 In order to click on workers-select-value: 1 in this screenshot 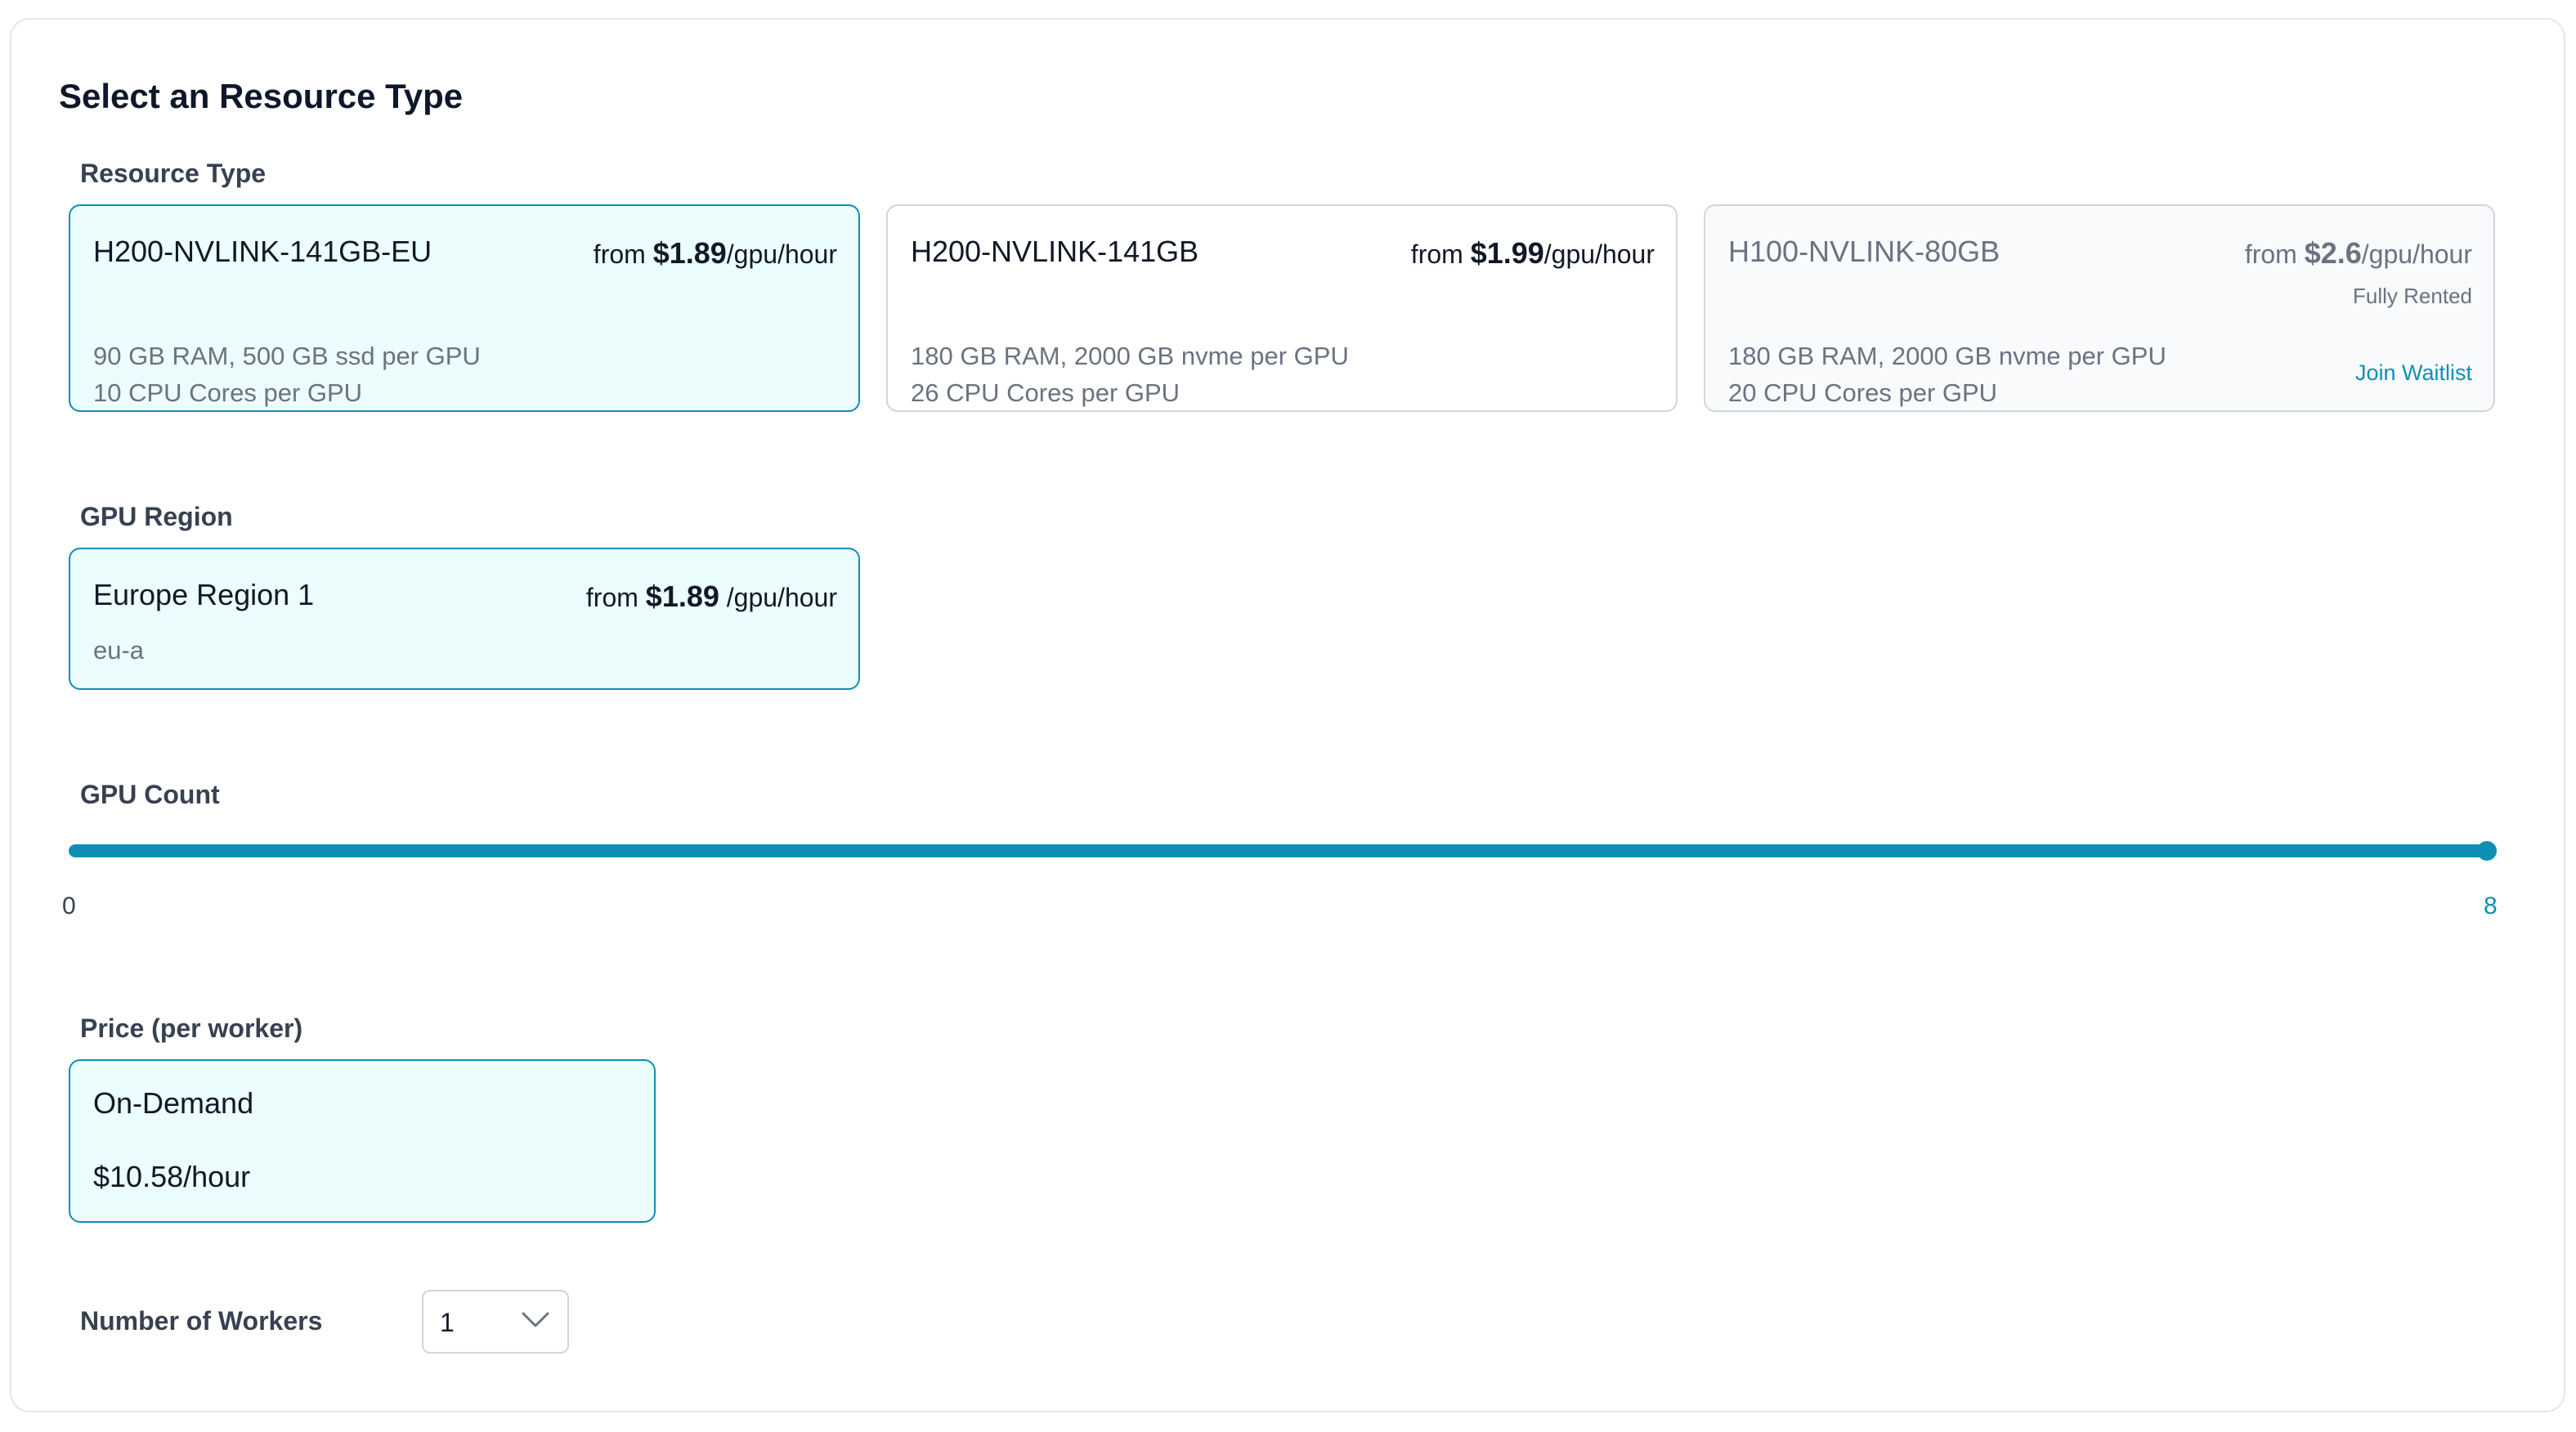, I will do `click(447, 1322)`.